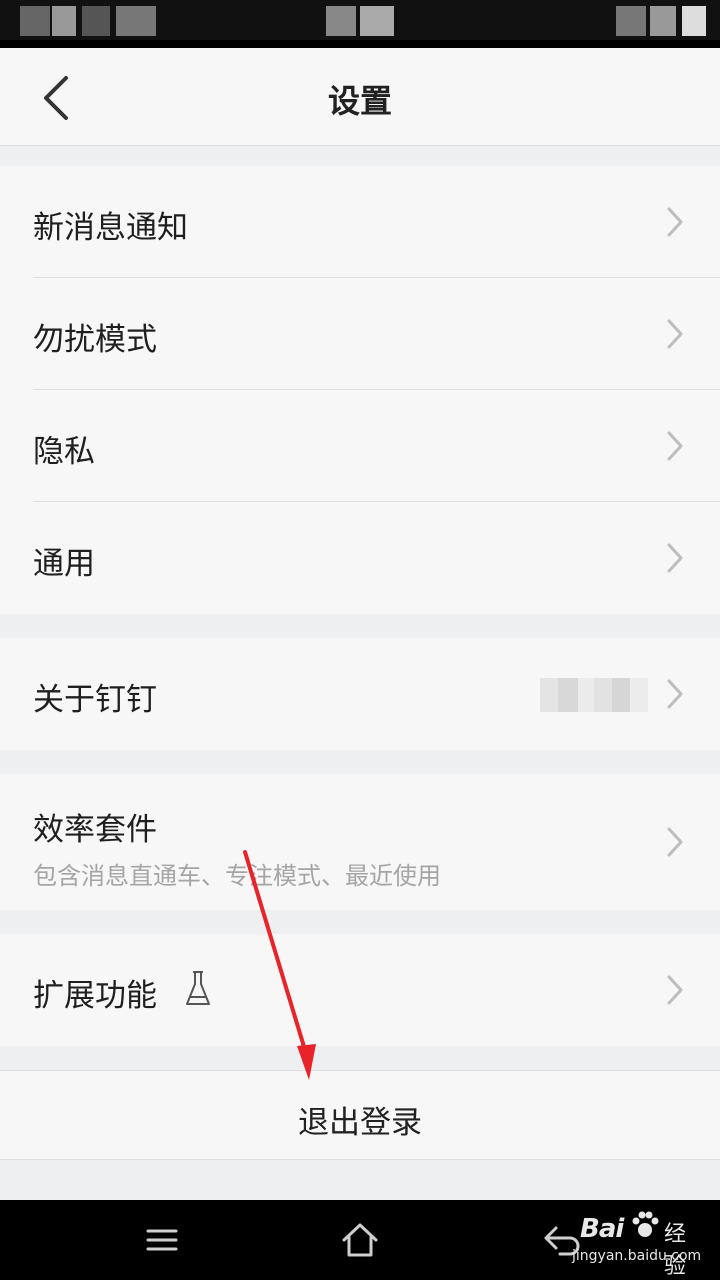 The image size is (720, 1280). I want to click on settings-row-extensions: 扩展功能, so click(360, 990).